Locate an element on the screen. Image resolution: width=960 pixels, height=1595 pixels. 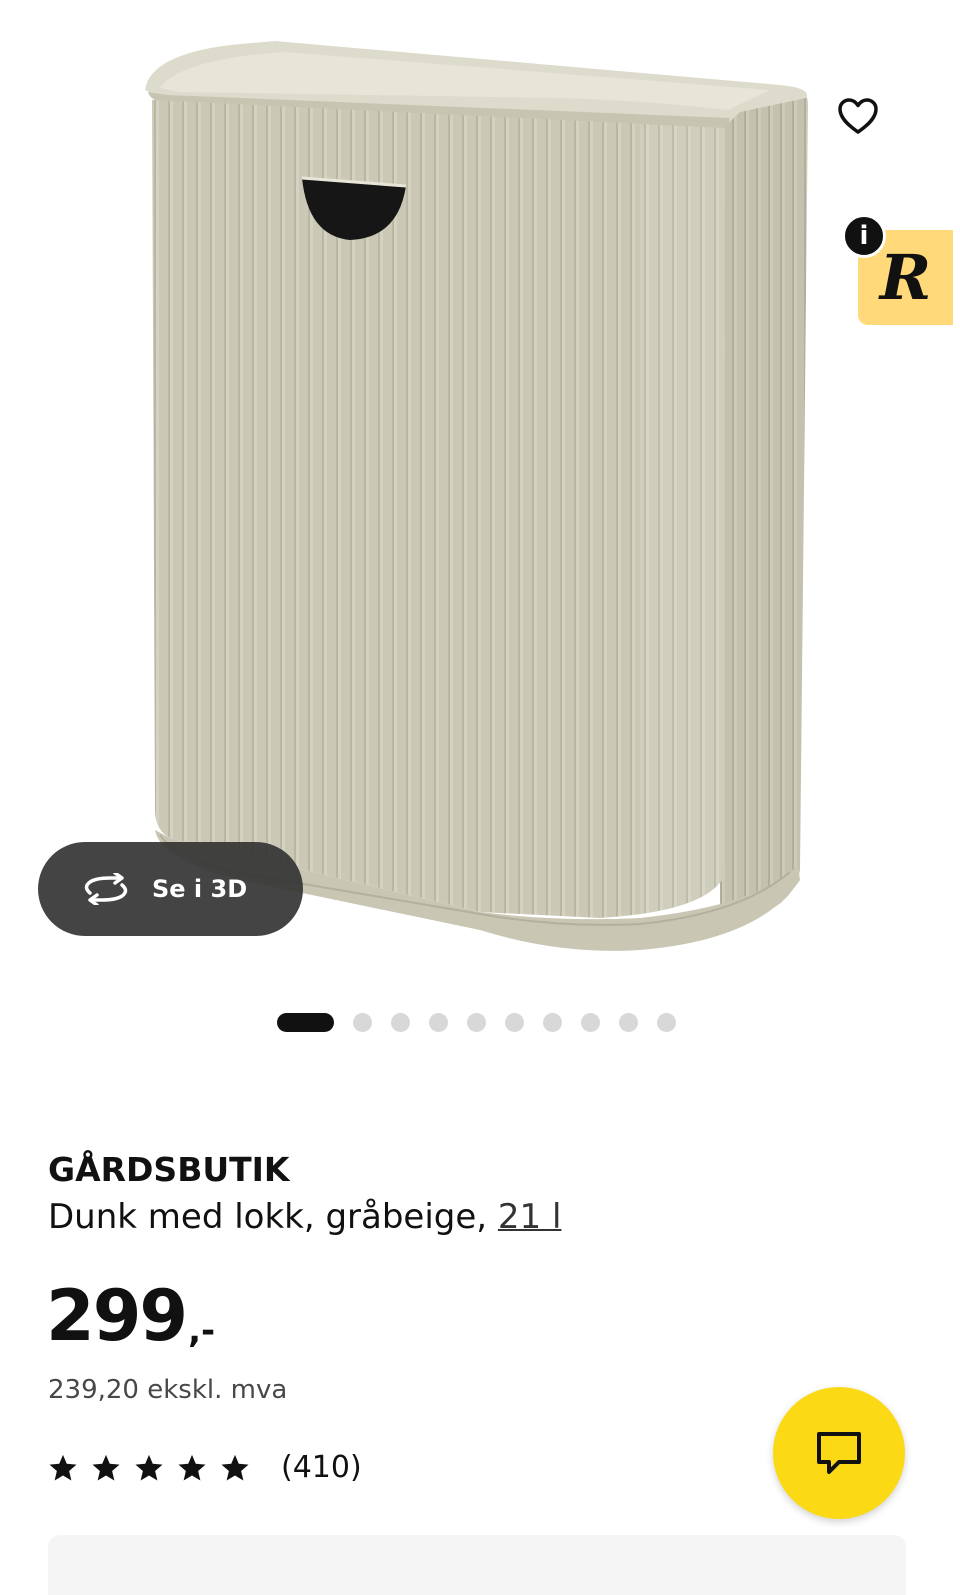
heart-outline-icon is located at coordinates (858, 116).